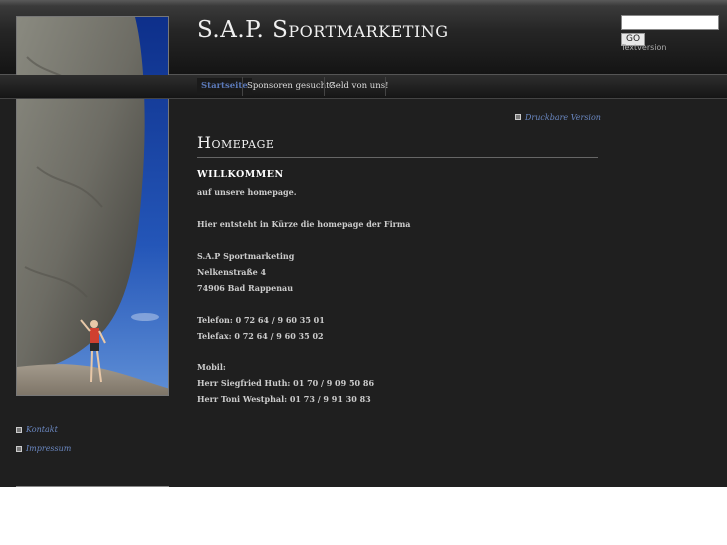 The image size is (727, 545). I want to click on heading-divider, so click(397, 157).